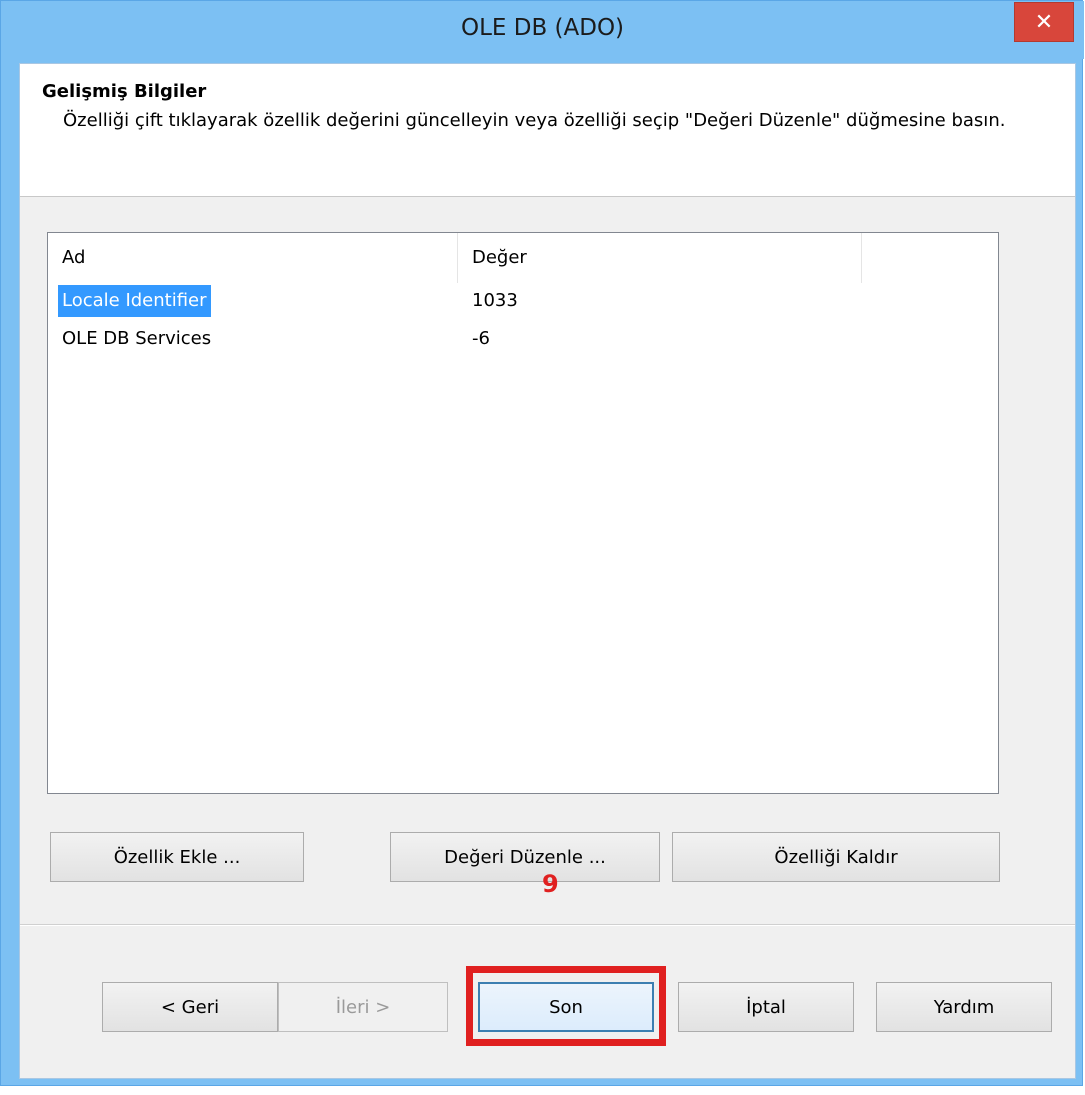 The height and width of the screenshot is (1095, 1085). I want to click on page-title: Gelişmiş Bilgiler, so click(124, 91).